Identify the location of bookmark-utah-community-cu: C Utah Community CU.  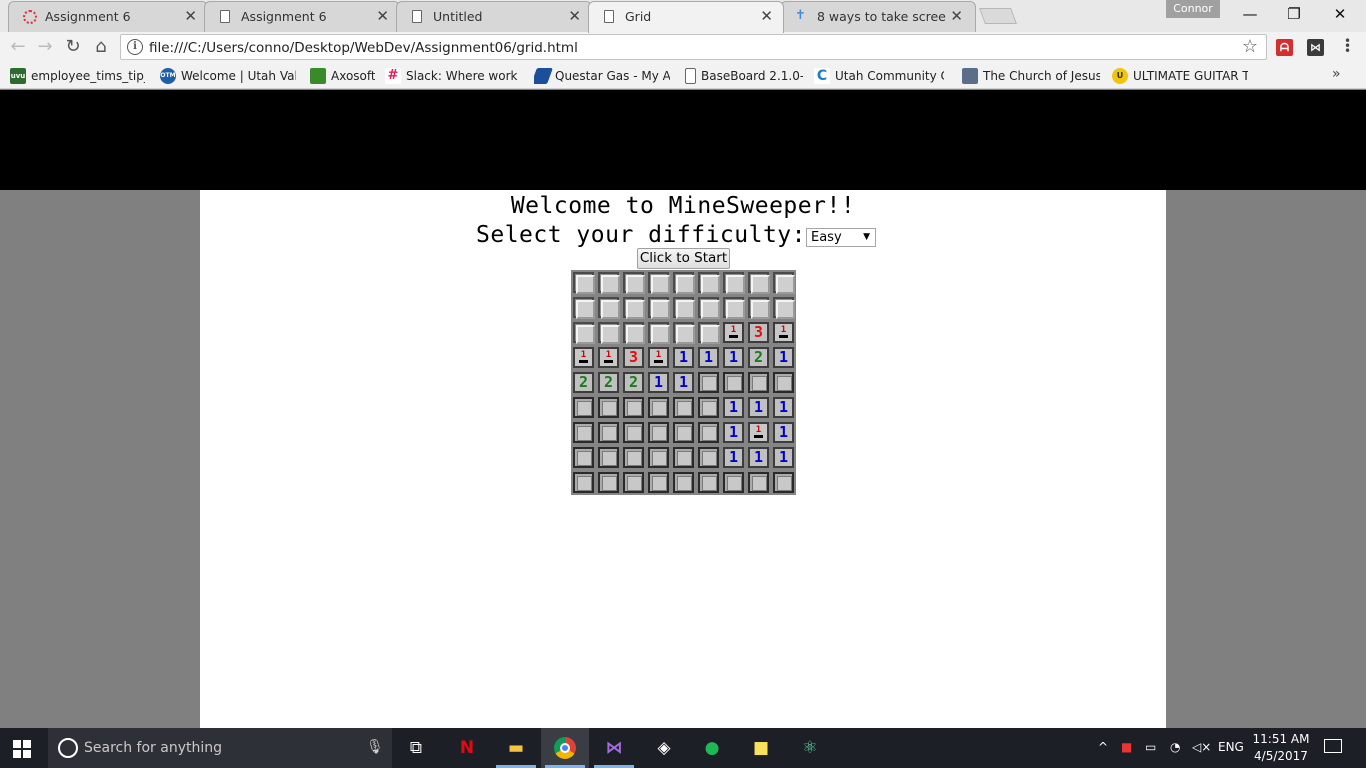
(879, 76).